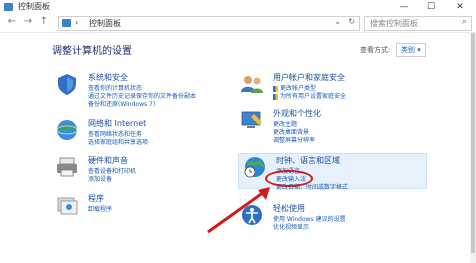 This screenshot has width=476, height=263. Describe the element at coordinates (67, 84) in the screenshot. I see `shield-icon` at that location.